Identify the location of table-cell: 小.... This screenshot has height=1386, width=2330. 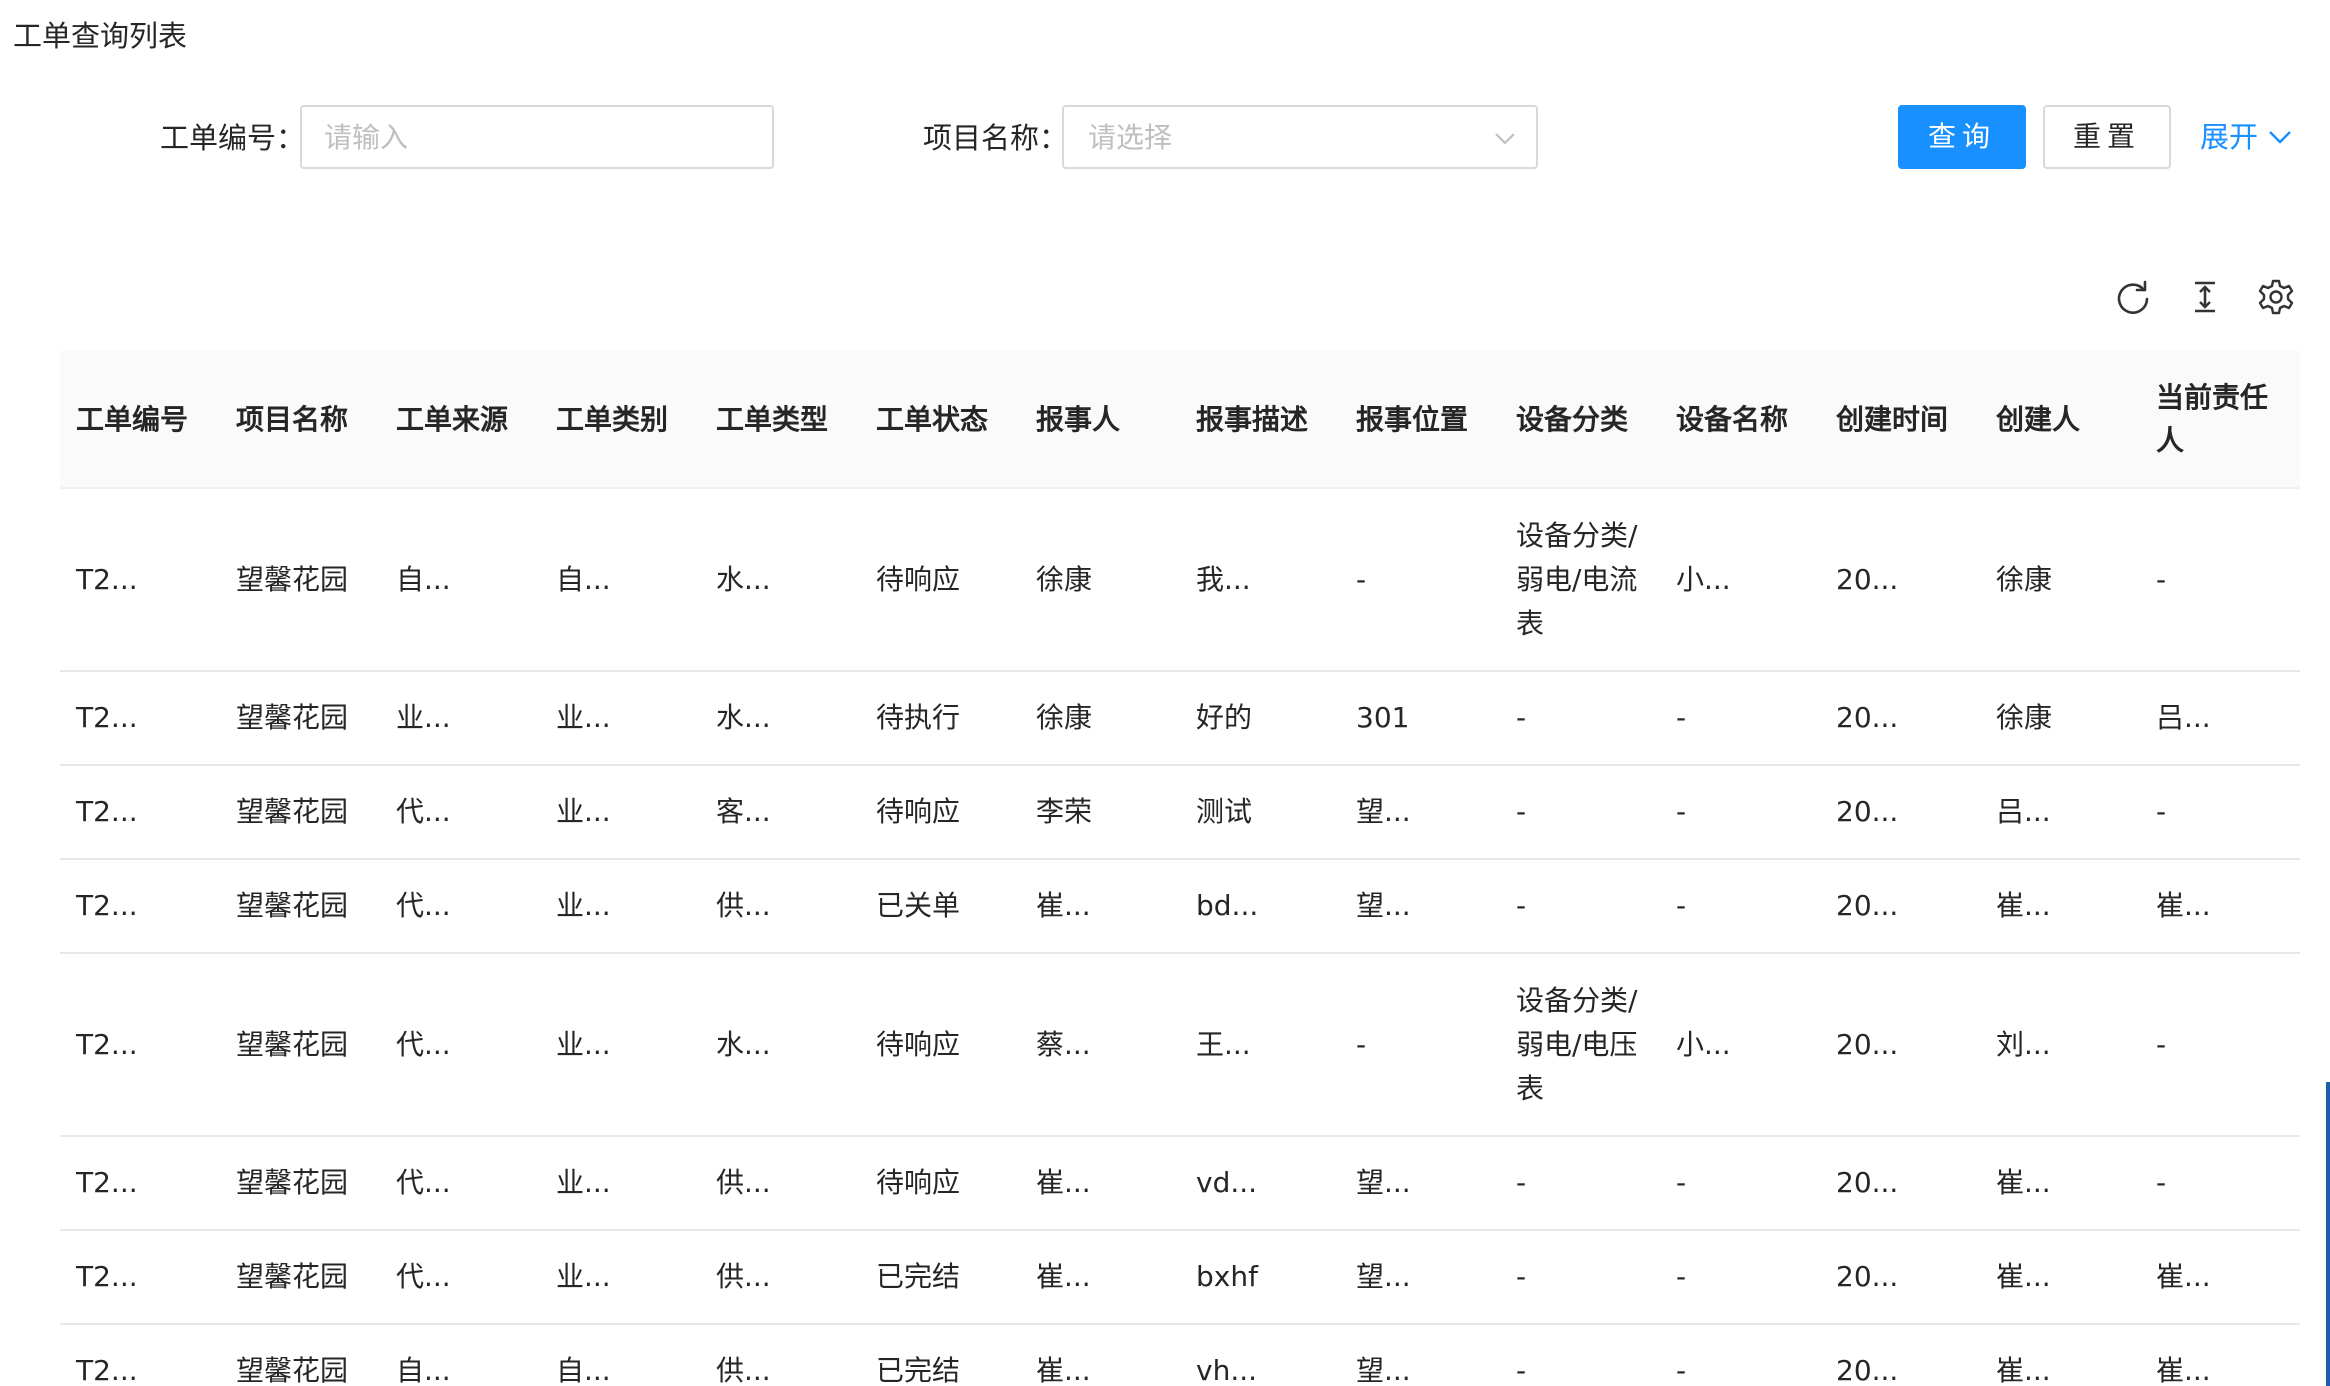
(1740, 580).